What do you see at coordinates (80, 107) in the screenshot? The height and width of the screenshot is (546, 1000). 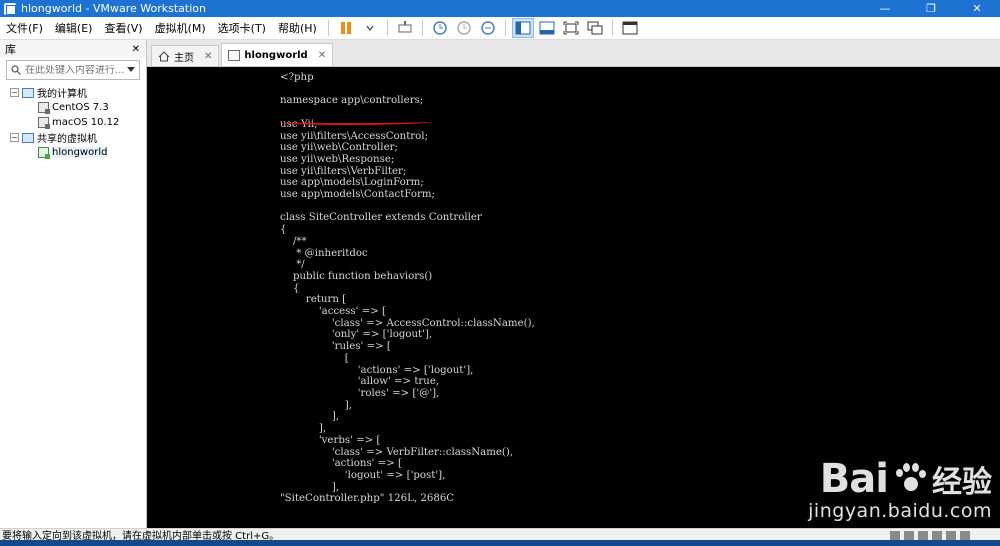 I see `tree-label: CentOS 7.3` at bounding box center [80, 107].